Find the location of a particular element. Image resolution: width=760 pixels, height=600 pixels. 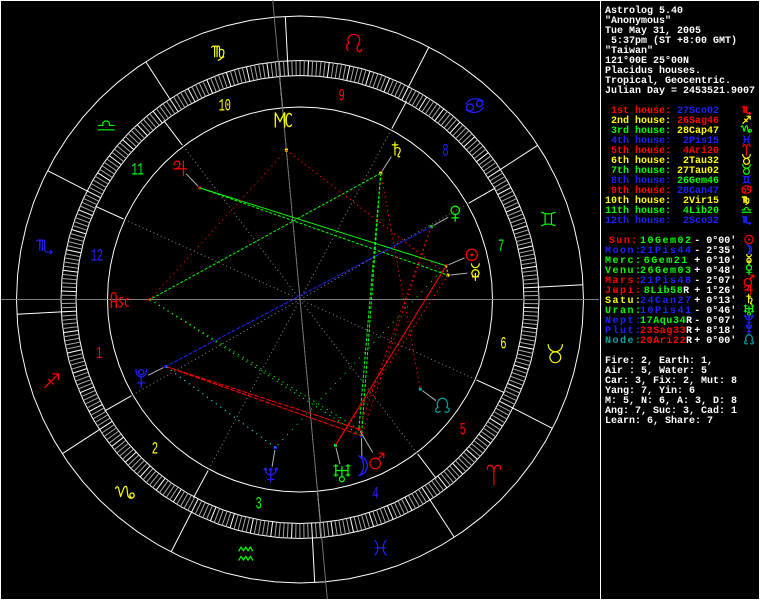

svg-text: 2Sco32 is located at coordinates (698, 221).